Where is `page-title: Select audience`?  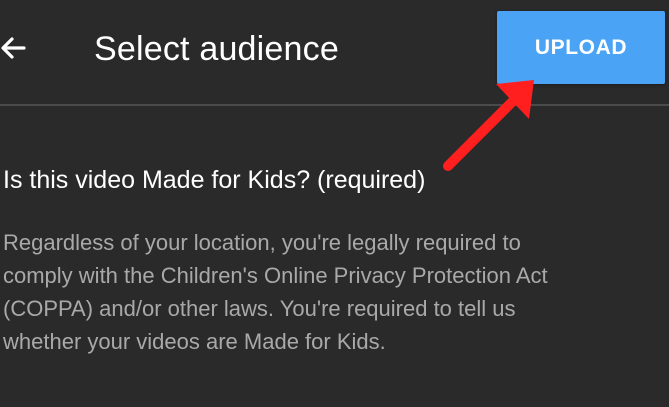
page-title: Select audience is located at coordinates (216, 49).